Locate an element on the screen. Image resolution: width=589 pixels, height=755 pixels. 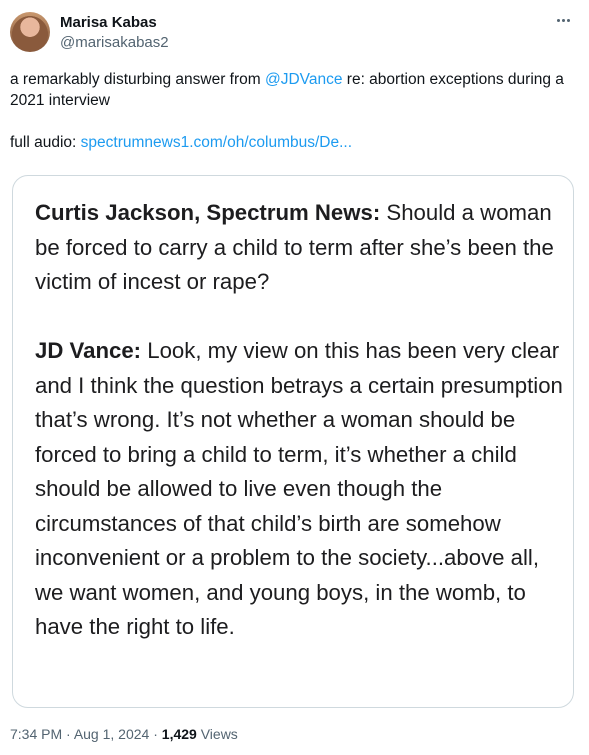
author-display-name: Marisa Kabas is located at coordinates (108, 23).